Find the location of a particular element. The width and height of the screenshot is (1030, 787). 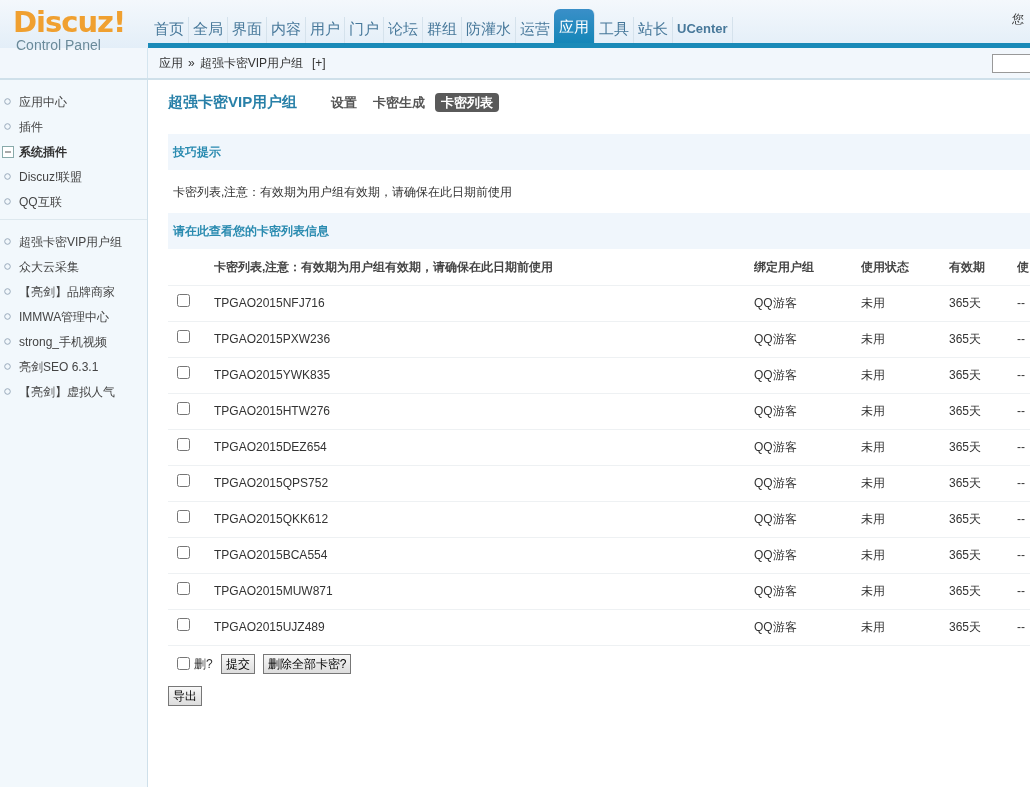

sidebar-item: 插件 is located at coordinates (73, 126).